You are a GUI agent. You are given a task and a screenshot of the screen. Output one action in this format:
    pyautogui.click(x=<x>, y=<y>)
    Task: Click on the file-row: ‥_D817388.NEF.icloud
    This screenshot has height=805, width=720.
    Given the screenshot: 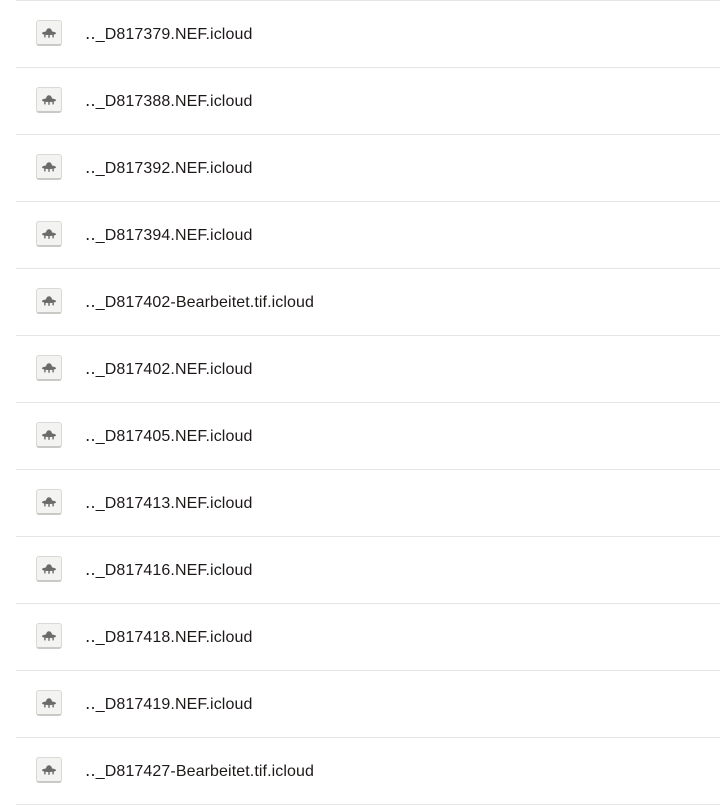 What is the action you would take?
    pyautogui.click(x=368, y=101)
    